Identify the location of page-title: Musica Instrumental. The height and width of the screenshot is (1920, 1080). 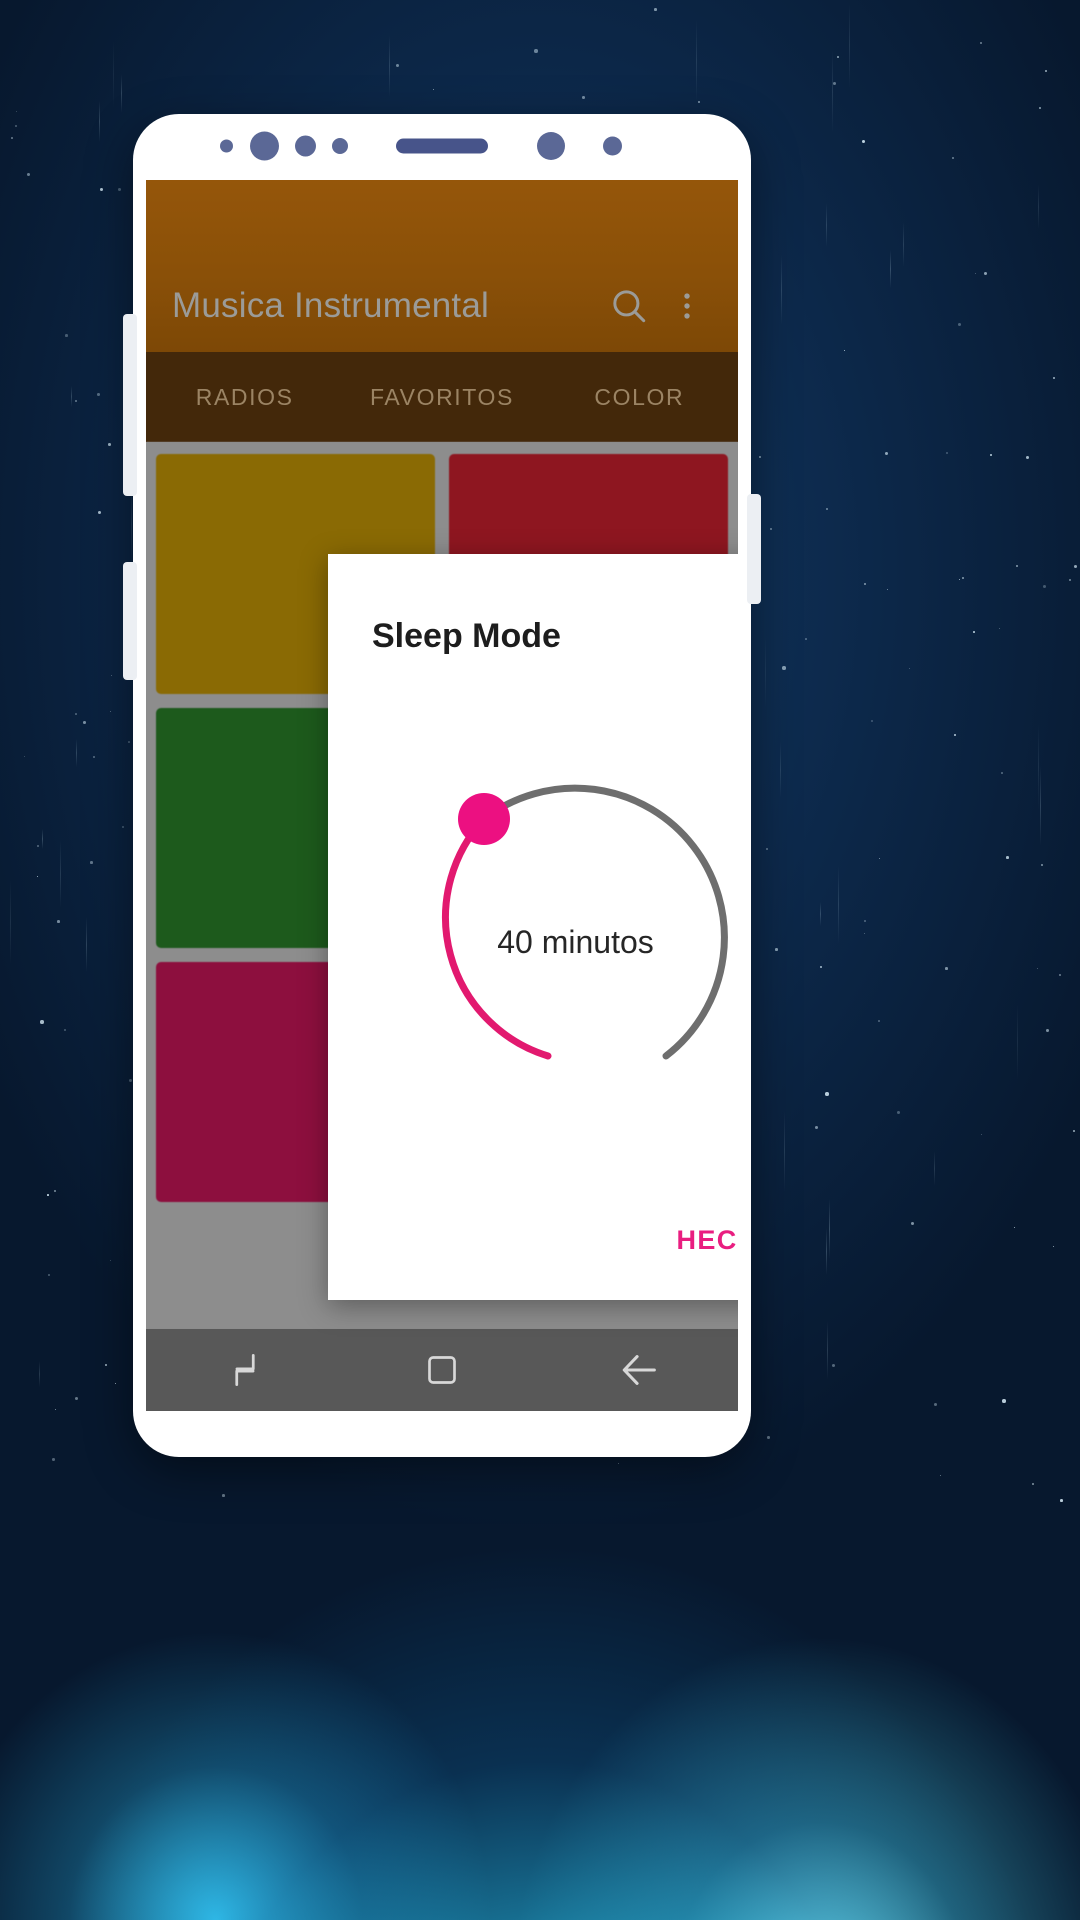
(330, 305).